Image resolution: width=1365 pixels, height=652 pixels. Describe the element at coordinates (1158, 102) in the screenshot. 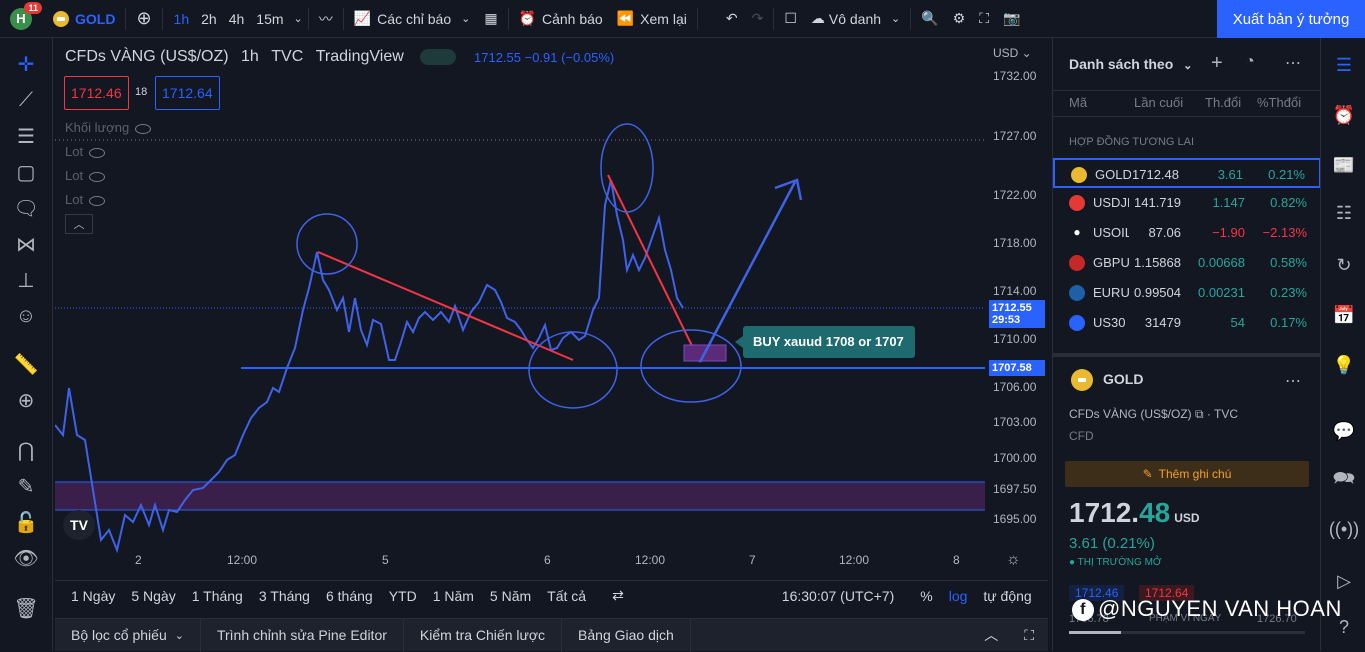

I see `col-last: Lần cuối` at that location.